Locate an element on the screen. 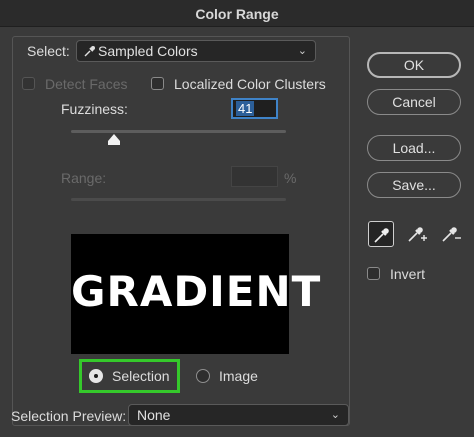  title-bar: Color Range is located at coordinates (237, 13).